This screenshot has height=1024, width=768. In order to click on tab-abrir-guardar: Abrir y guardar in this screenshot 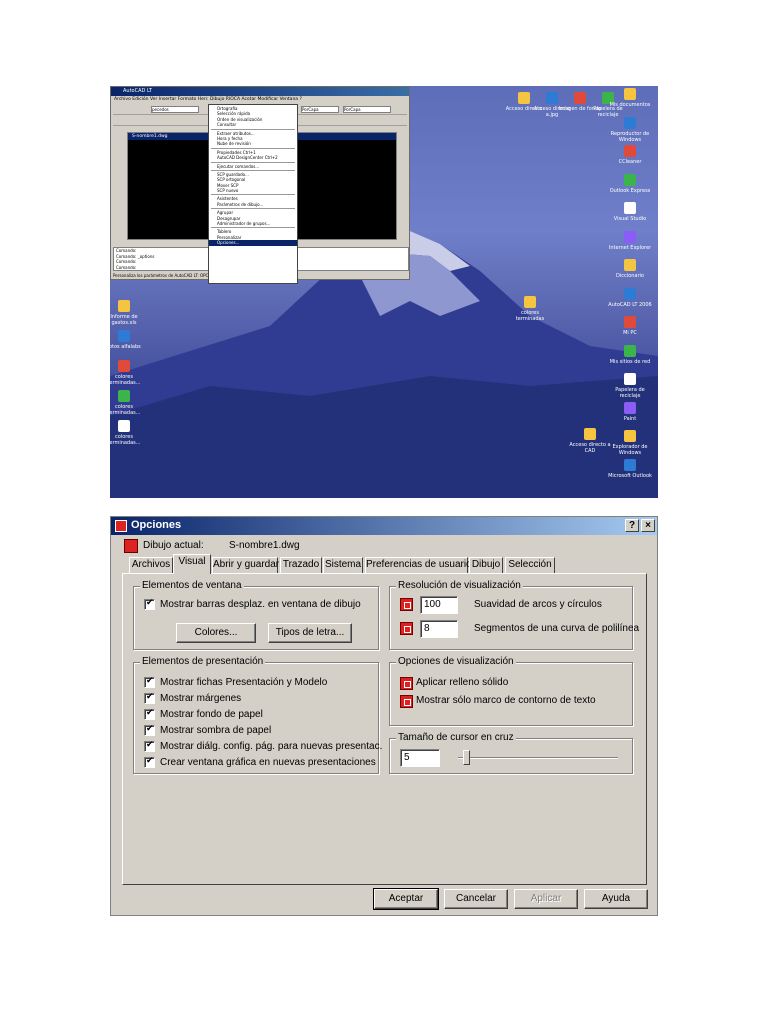, I will do `click(245, 565)`.